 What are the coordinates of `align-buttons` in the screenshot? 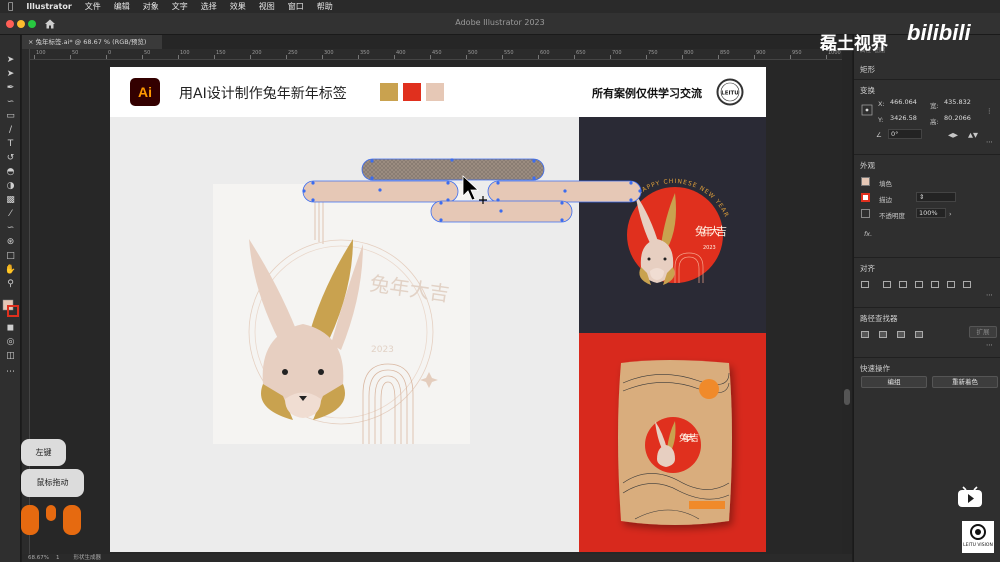 It's located at (926, 286).